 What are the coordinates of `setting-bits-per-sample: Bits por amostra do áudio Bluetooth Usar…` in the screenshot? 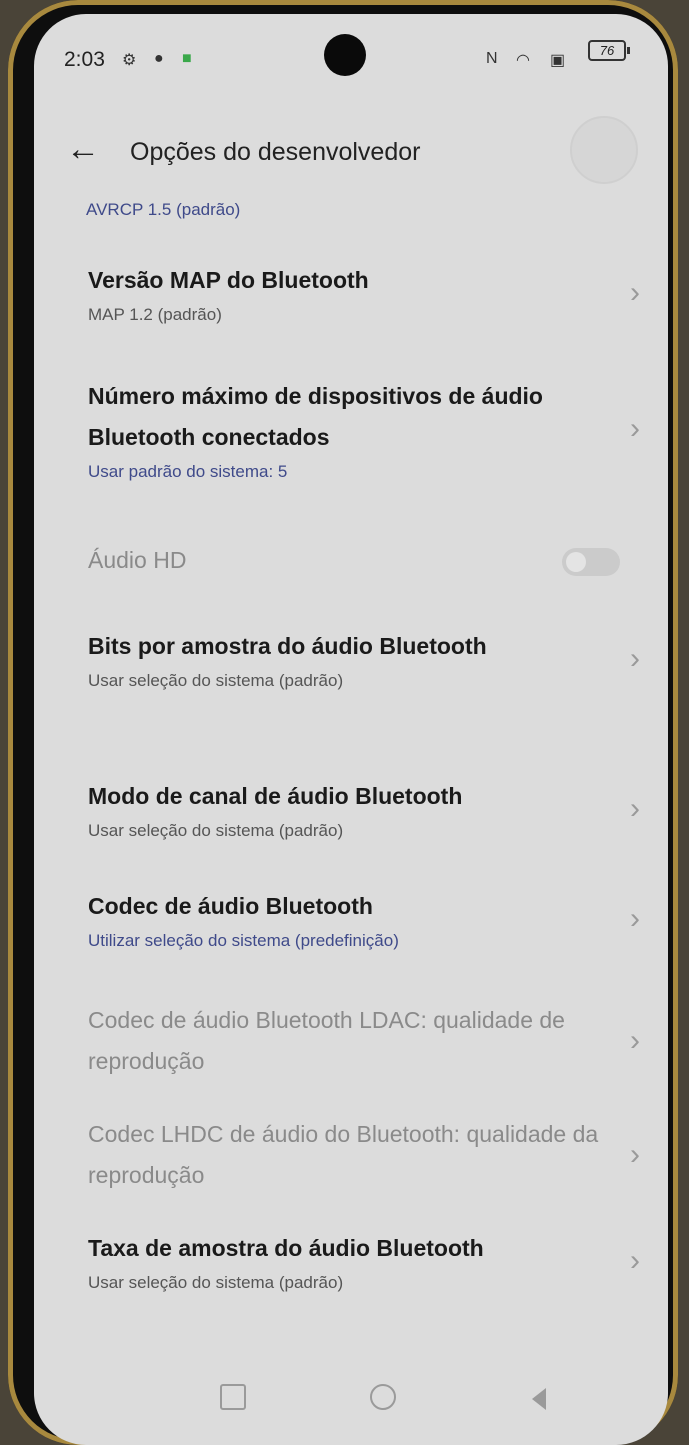 It's located at (364, 658).